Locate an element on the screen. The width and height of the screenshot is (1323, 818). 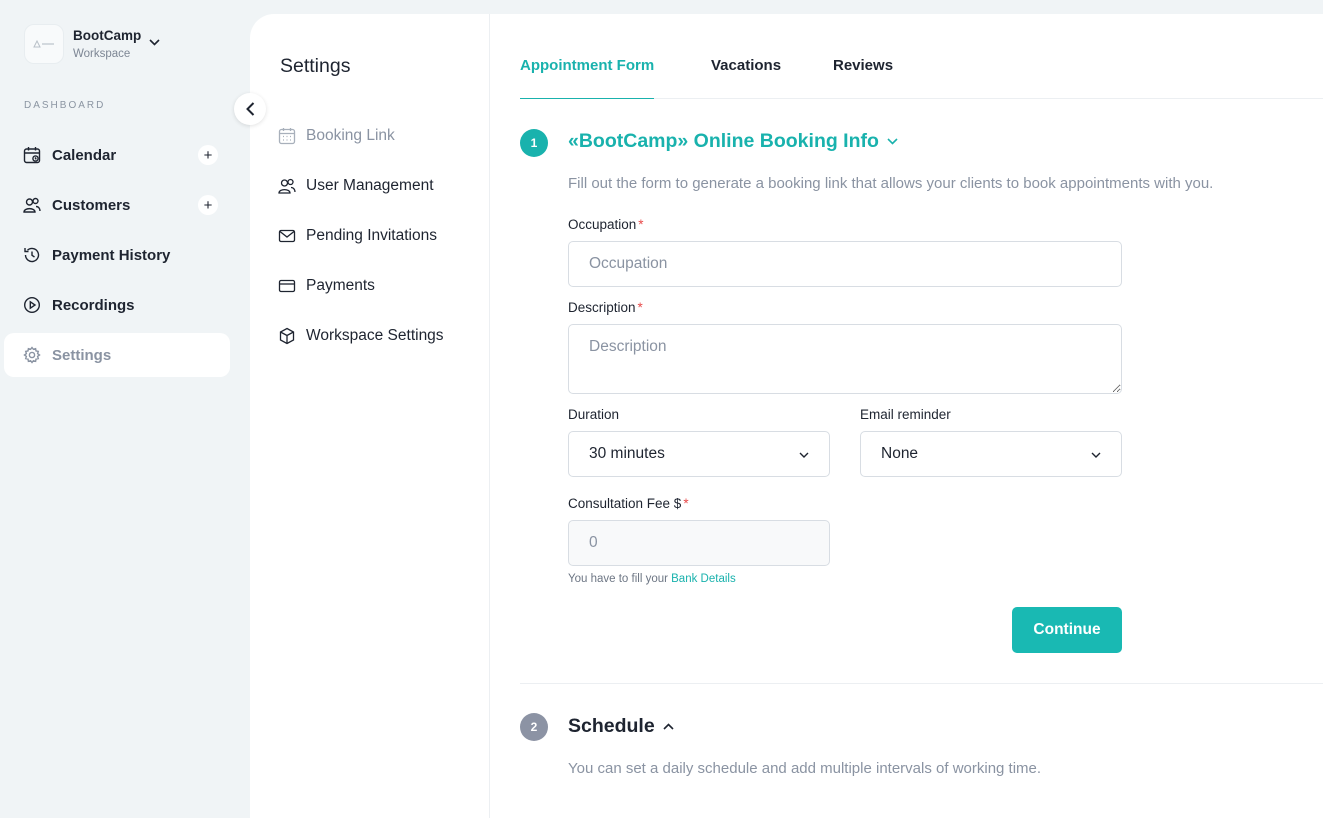
settings-item-label: User Management is located at coordinates (370, 185).